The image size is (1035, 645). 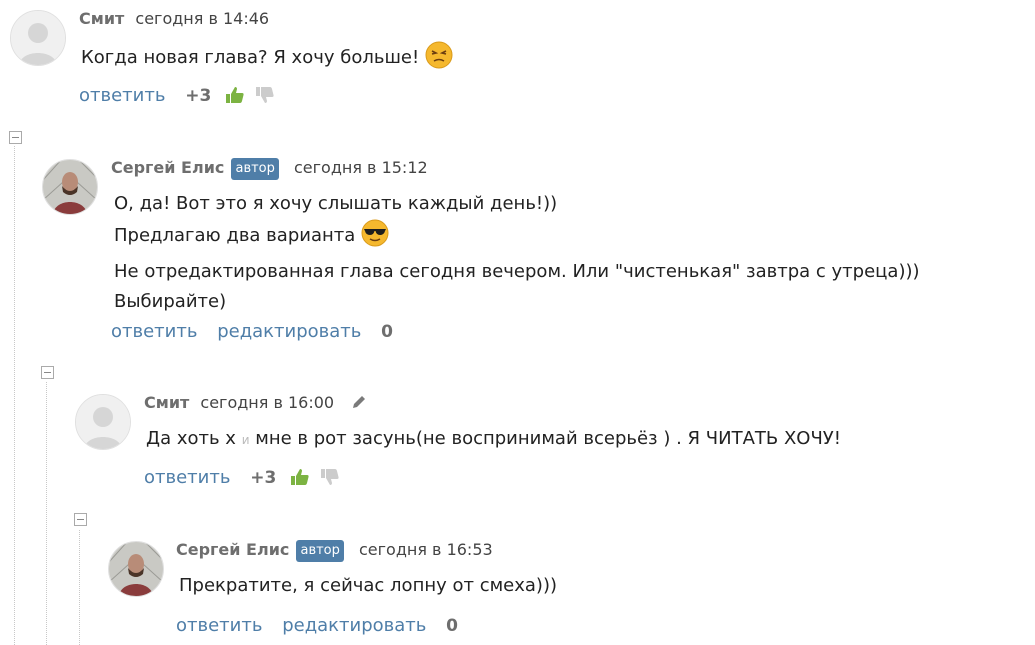 What do you see at coordinates (426, 549) in the screenshot?
I see `comment-date: сегодня в 16:53` at bounding box center [426, 549].